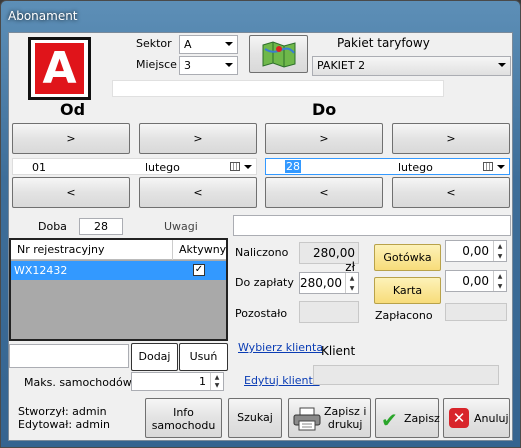 The width and height of the screenshot is (521, 448). I want to click on card-stepper: 0,00 ▲ ▼, so click(476, 281).